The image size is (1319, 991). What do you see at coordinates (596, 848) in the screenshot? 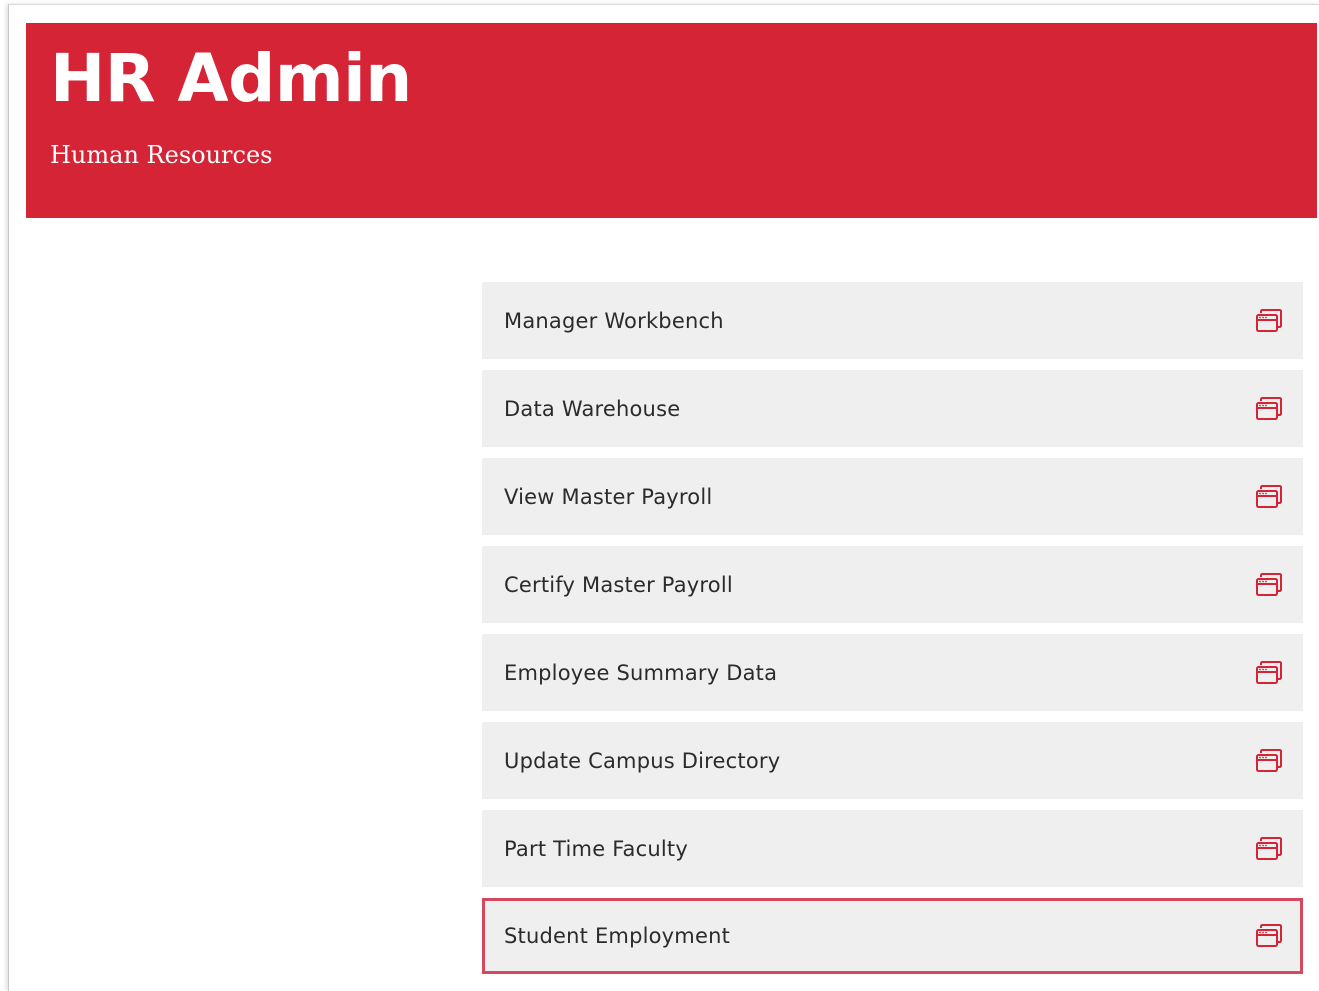
I see `link-label: Part Time Faculty` at bounding box center [596, 848].